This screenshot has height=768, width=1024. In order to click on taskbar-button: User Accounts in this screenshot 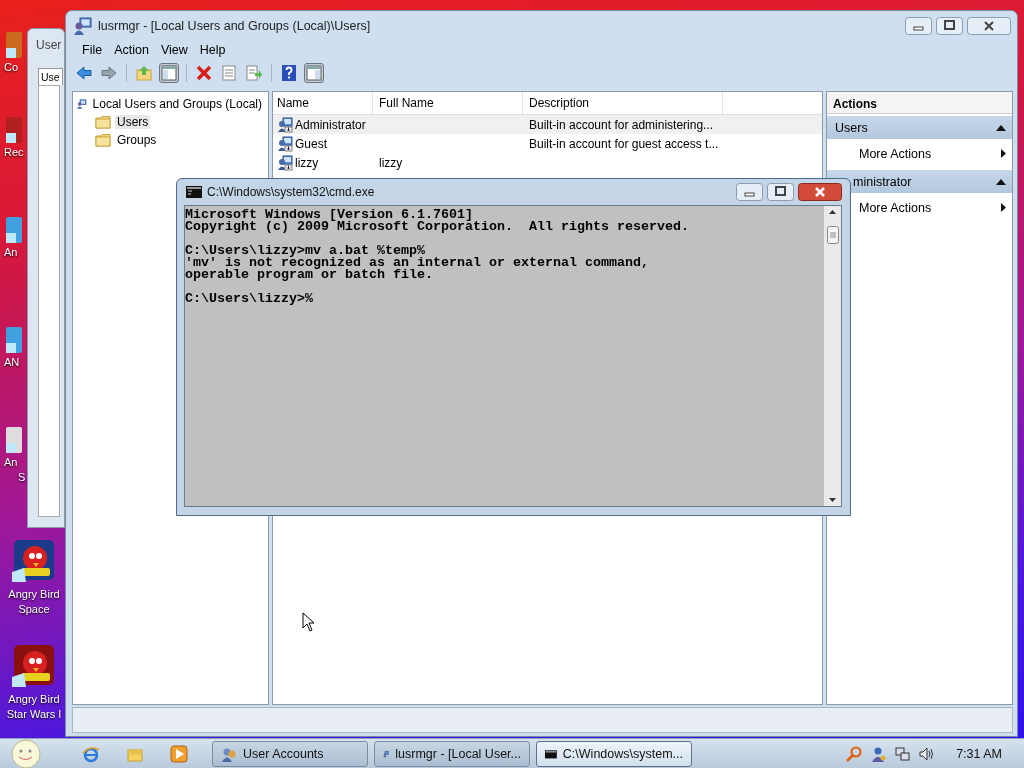, I will do `click(290, 753)`.